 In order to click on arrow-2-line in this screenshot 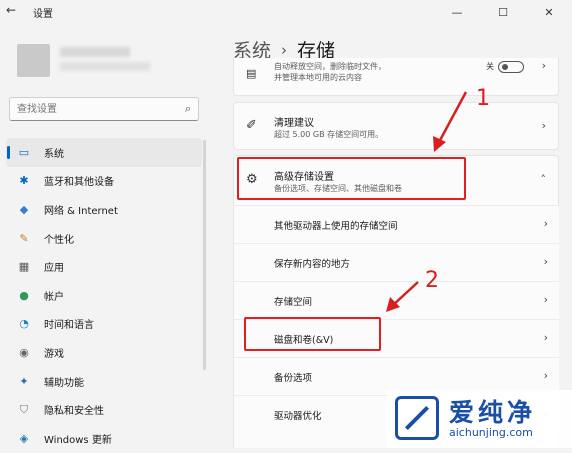, I will do `click(405, 294)`.